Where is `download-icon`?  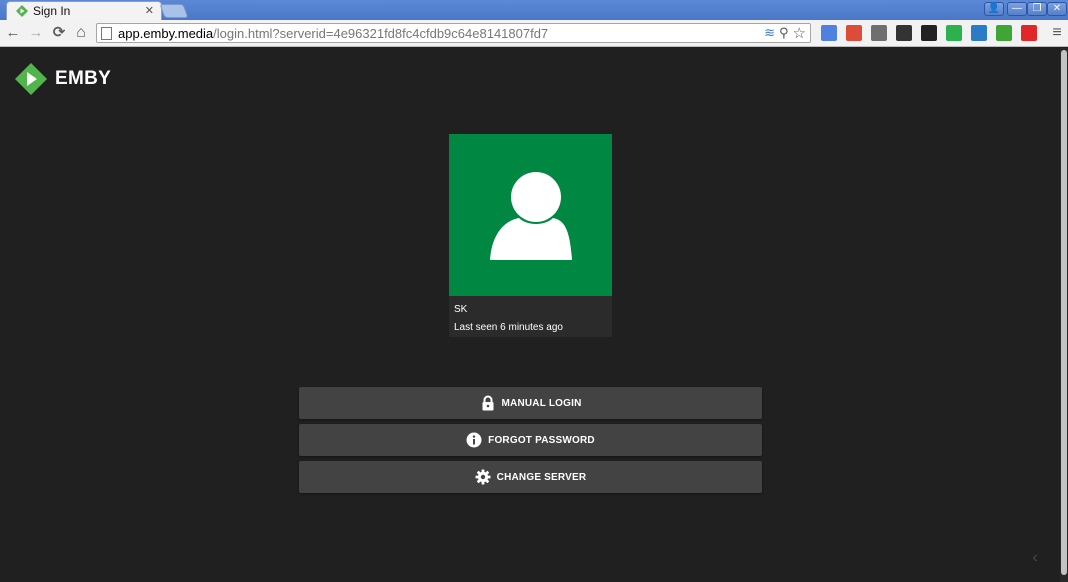
download-icon is located at coordinates (1004, 33).